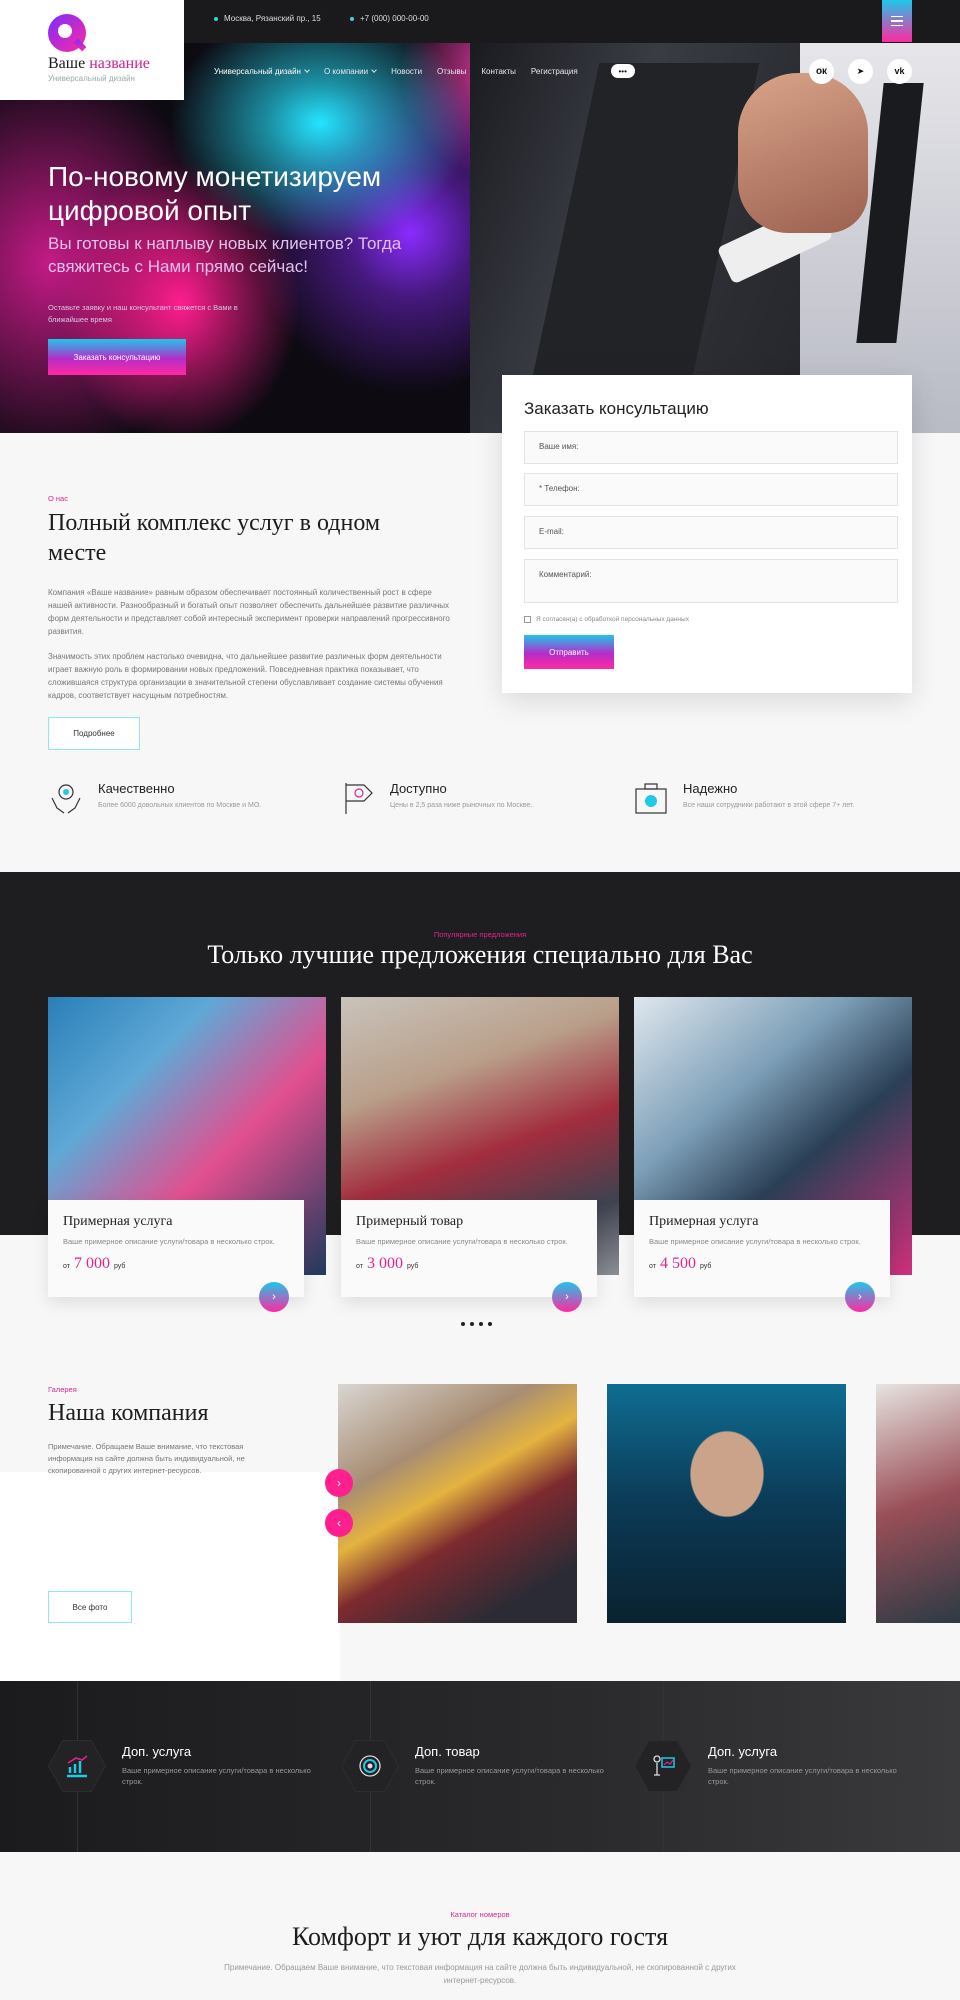  Describe the element at coordinates (897, 21) in the screenshot. I see `hamburger-menu-button` at that location.